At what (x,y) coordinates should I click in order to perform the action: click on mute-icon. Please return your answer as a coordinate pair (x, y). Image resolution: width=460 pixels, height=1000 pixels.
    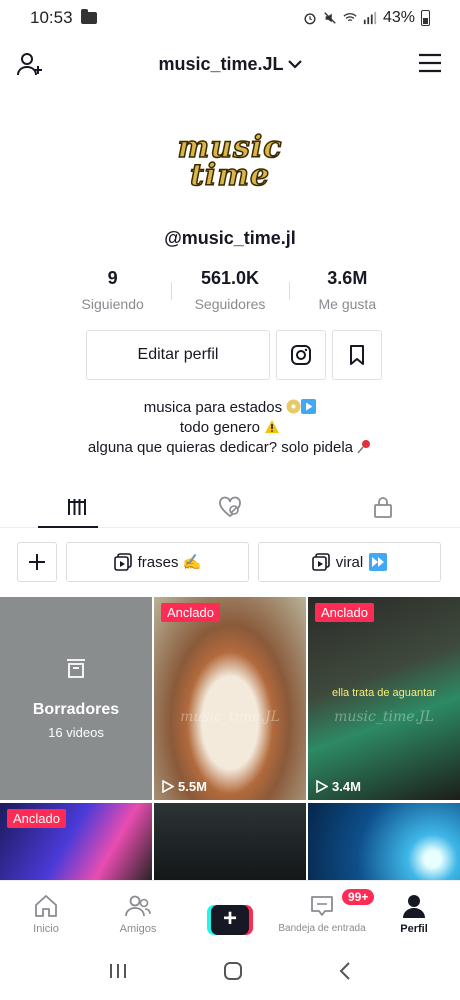
    Looking at the image, I should click on (330, 18).